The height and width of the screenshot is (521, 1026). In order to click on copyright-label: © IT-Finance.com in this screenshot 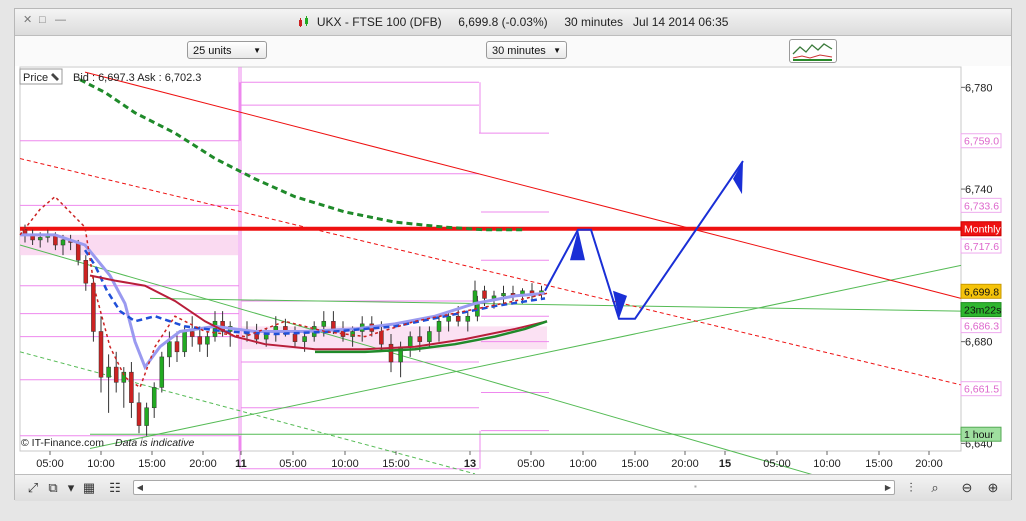, I will do `click(62, 443)`.